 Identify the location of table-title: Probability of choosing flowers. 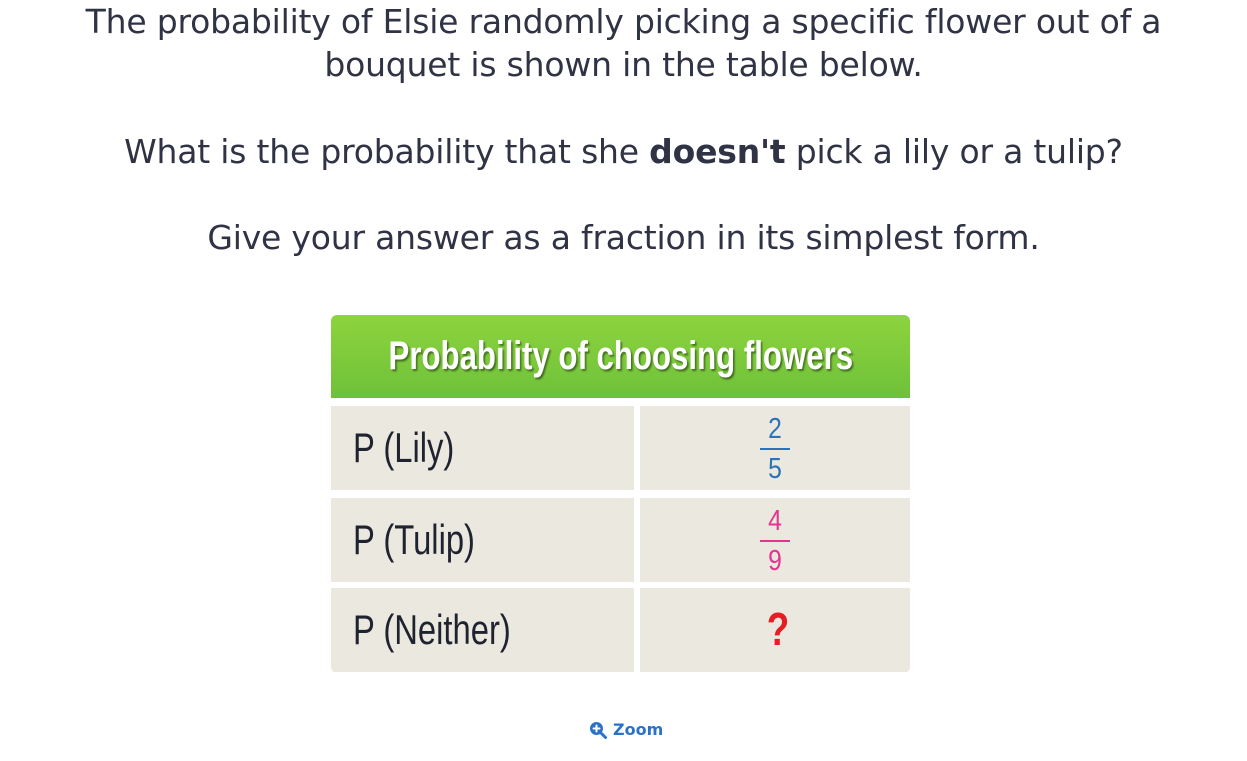
(620, 356).